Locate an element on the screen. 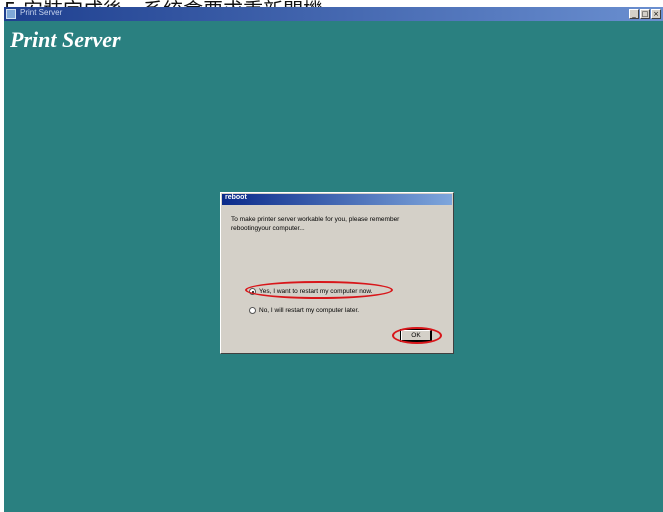 Image resolution: width=663 pixels, height=512 pixels. minimize-icon: _ is located at coordinates (634, 14).